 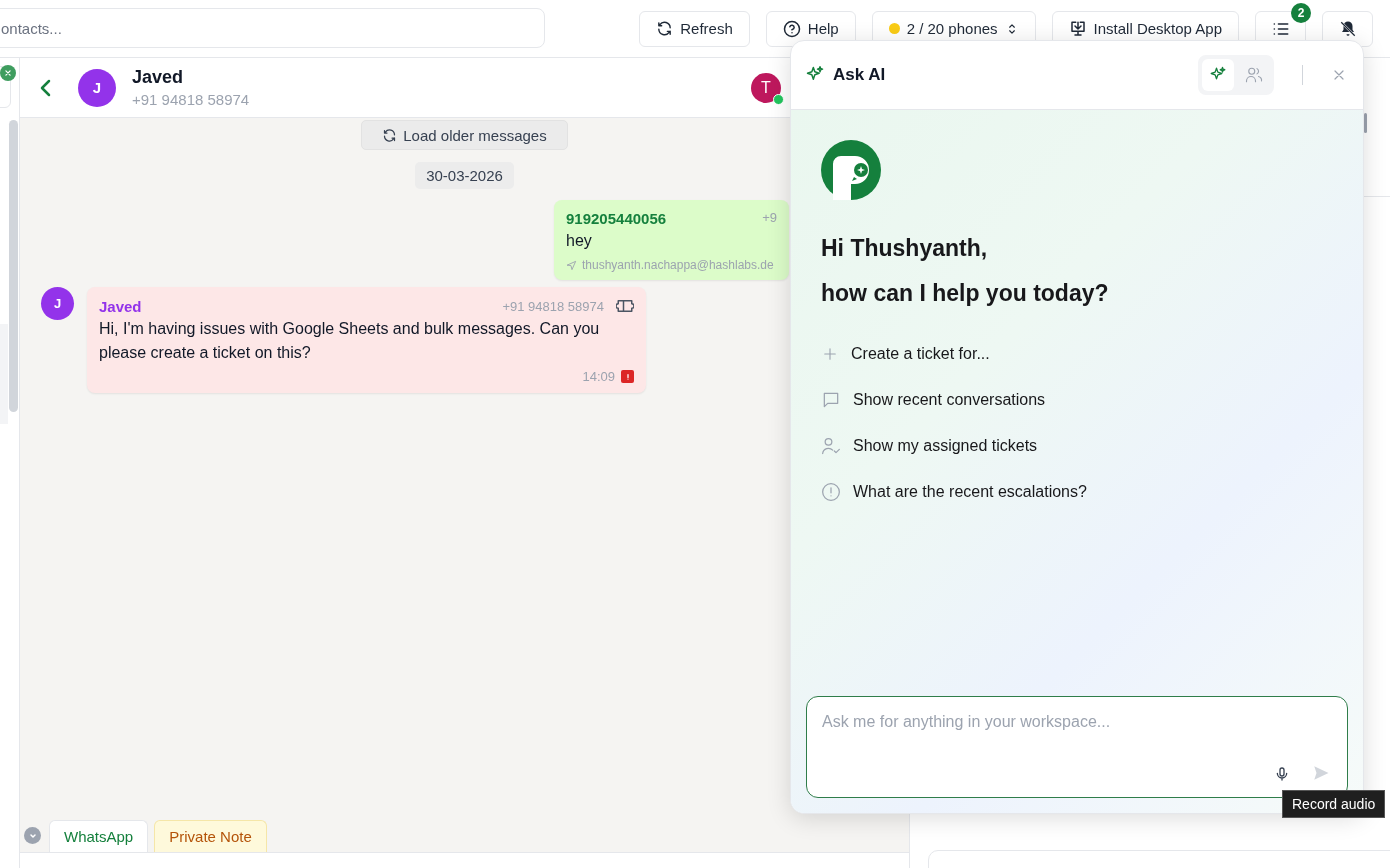 I want to click on contact-phone: +91 94818 58974, so click(x=191, y=99).